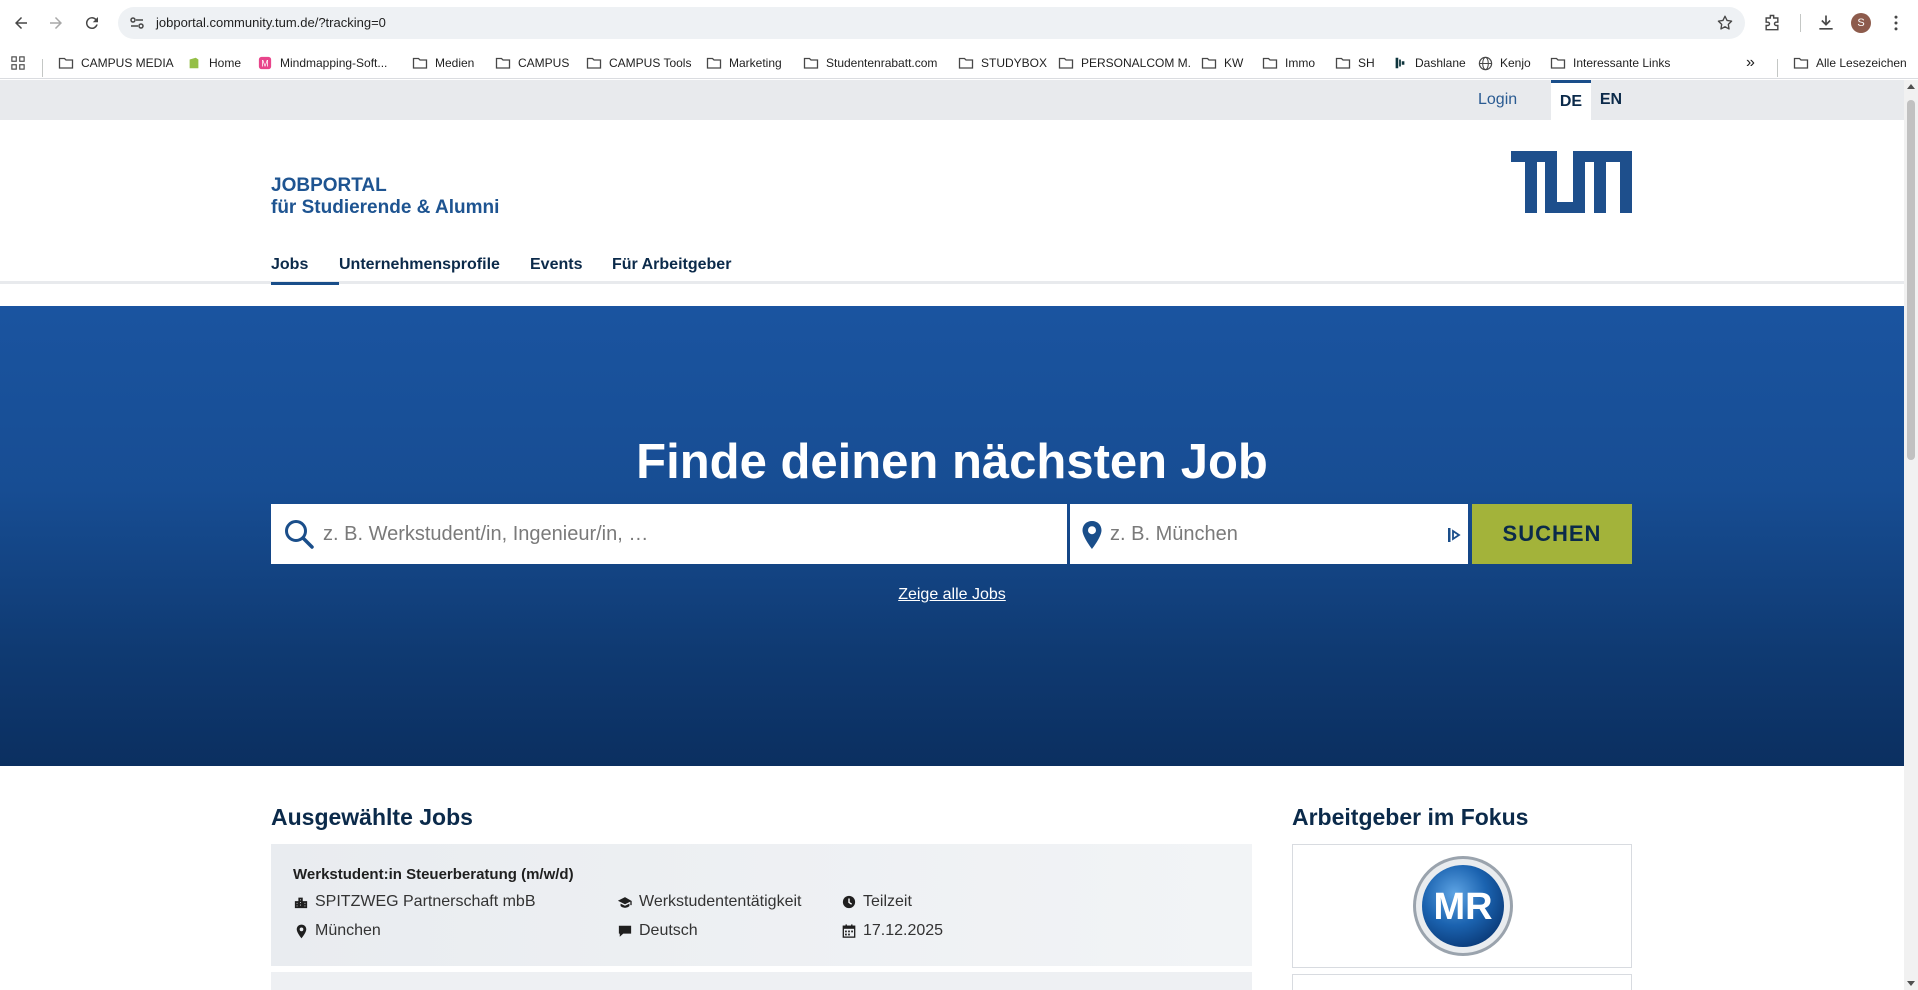  I want to click on more-vertical-icon, so click(1896, 23).